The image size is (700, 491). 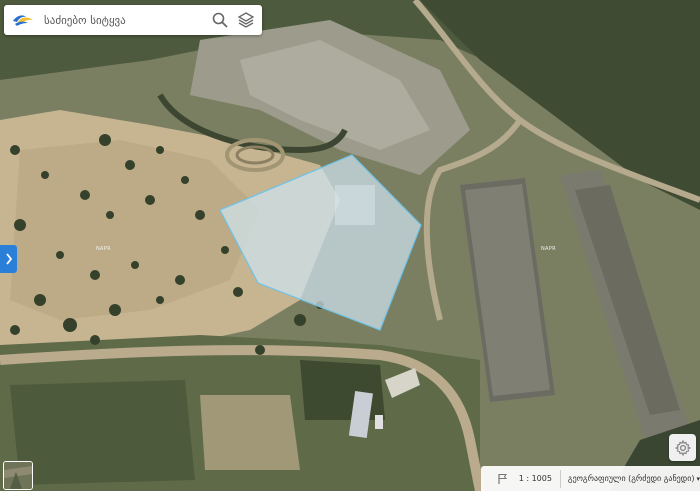 What do you see at coordinates (698, 478) in the screenshot?
I see `chevron-down-icon: ▾` at bounding box center [698, 478].